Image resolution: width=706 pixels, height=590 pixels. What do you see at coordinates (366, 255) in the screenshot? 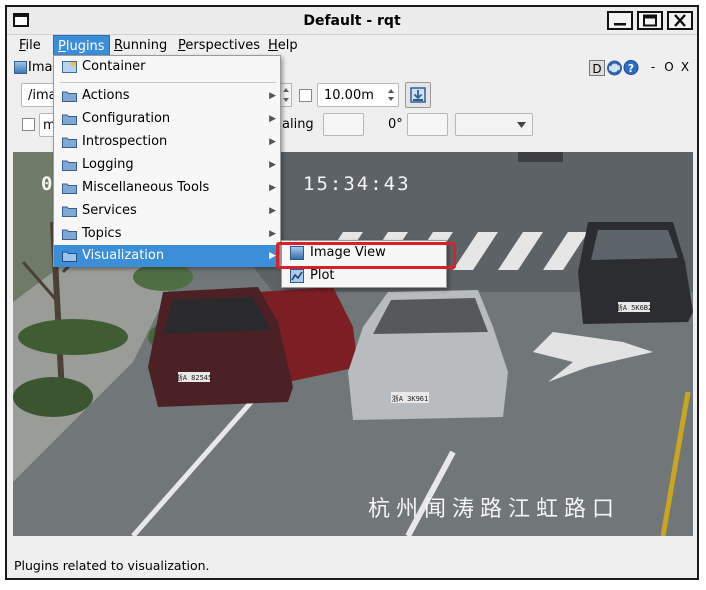
I see `highlight-annotation` at bounding box center [366, 255].